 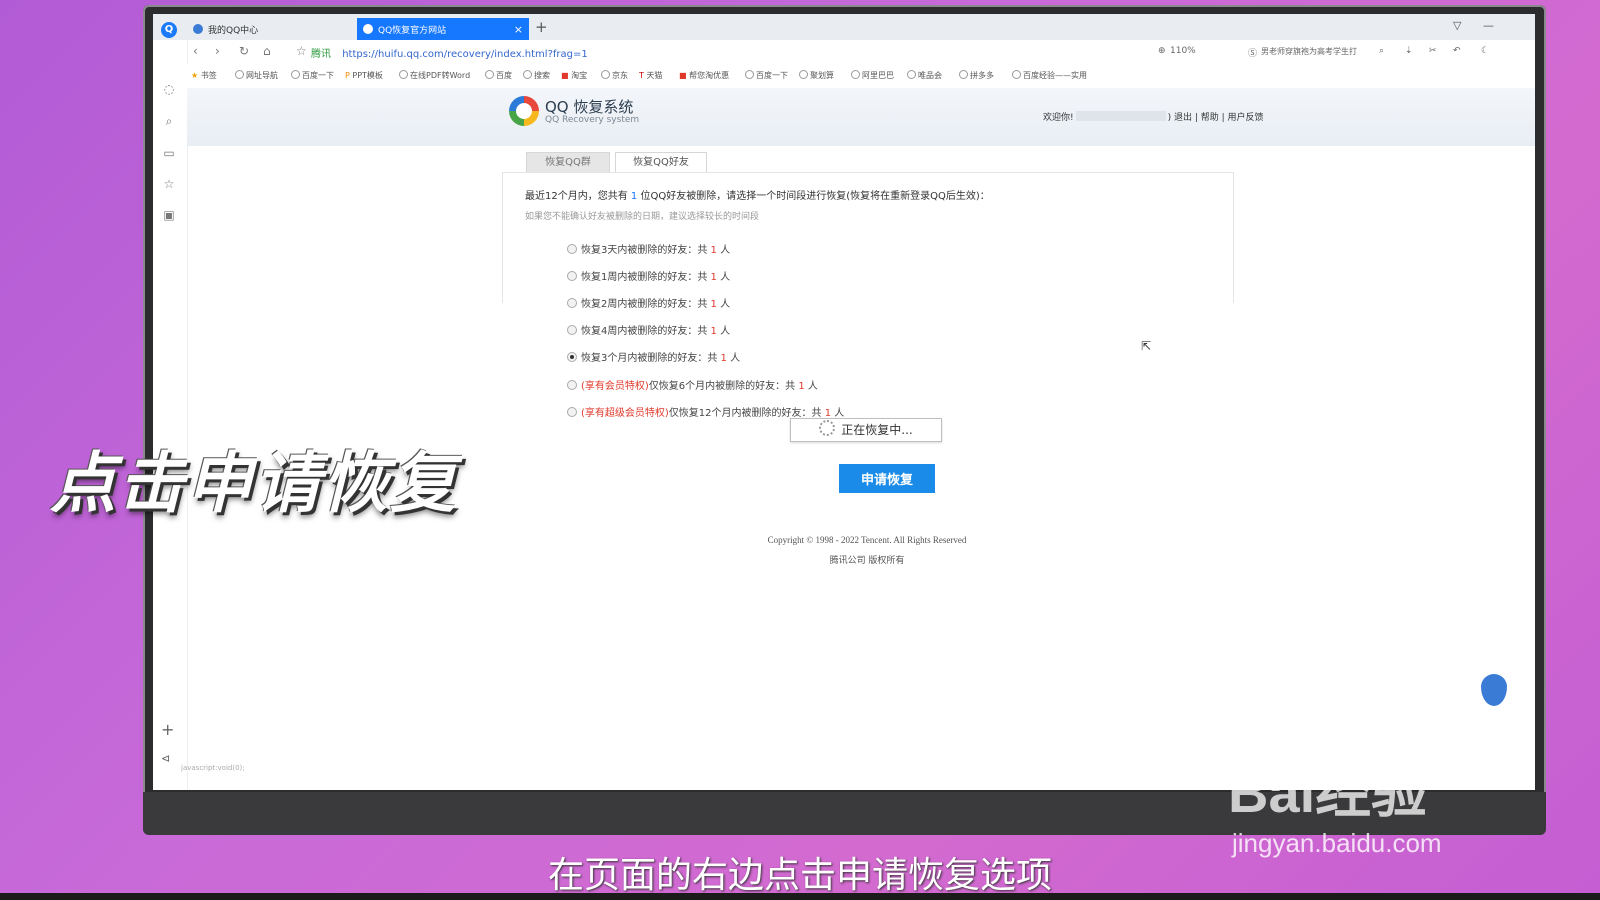 I want to click on search-engine-icon: Ⓢ, so click(x=1252, y=52).